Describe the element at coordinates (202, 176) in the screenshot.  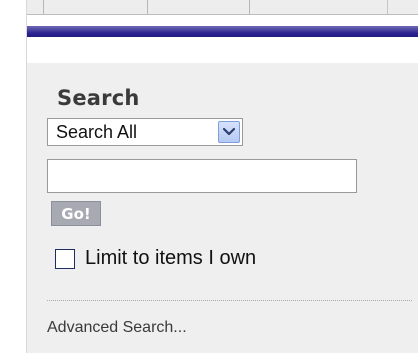
I see `search-input` at that location.